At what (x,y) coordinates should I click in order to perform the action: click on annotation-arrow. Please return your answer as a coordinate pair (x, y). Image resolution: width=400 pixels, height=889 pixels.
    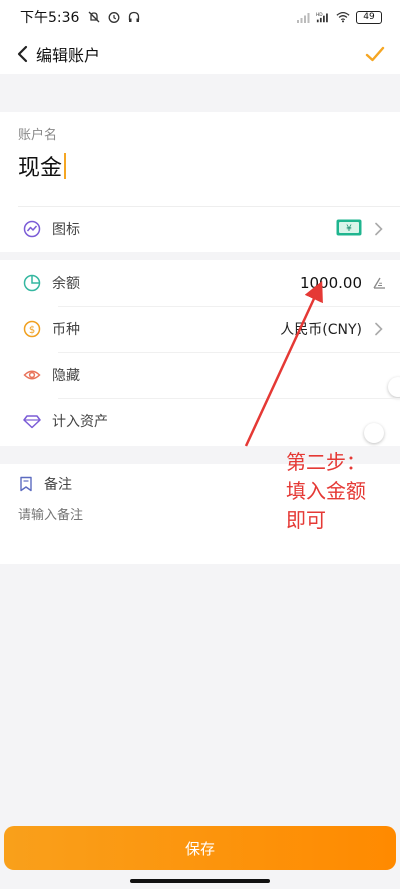
    Looking at the image, I should click on (283, 363).